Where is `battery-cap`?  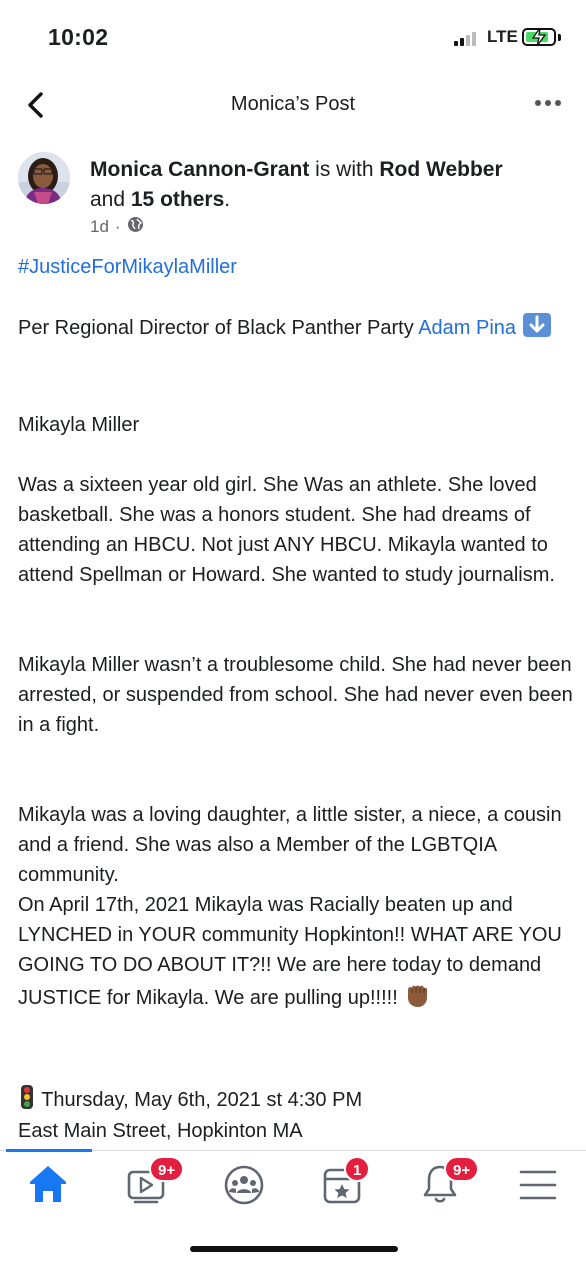
battery-cap is located at coordinates (559, 37).